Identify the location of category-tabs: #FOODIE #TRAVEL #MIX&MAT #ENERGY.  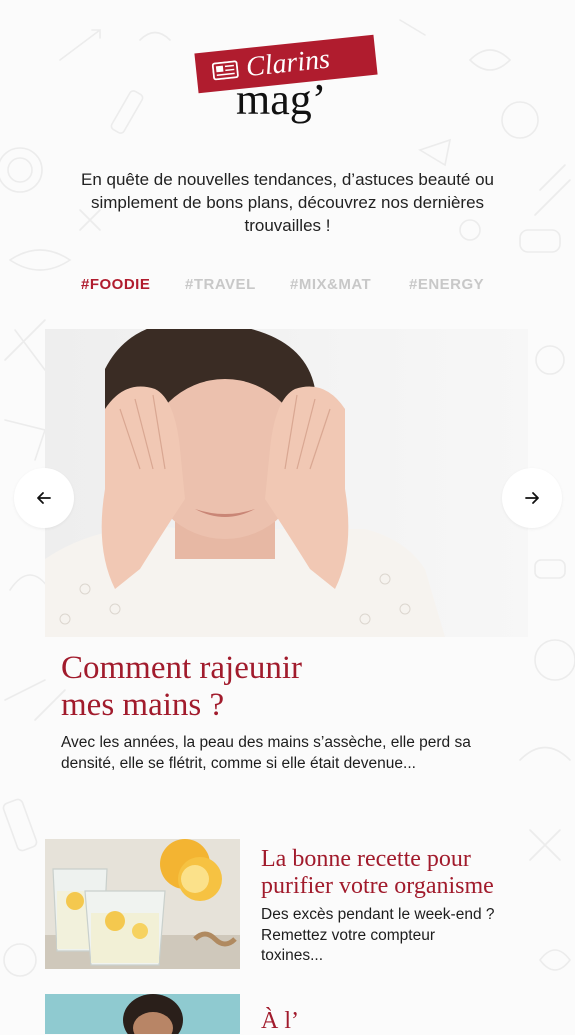
(287, 288).